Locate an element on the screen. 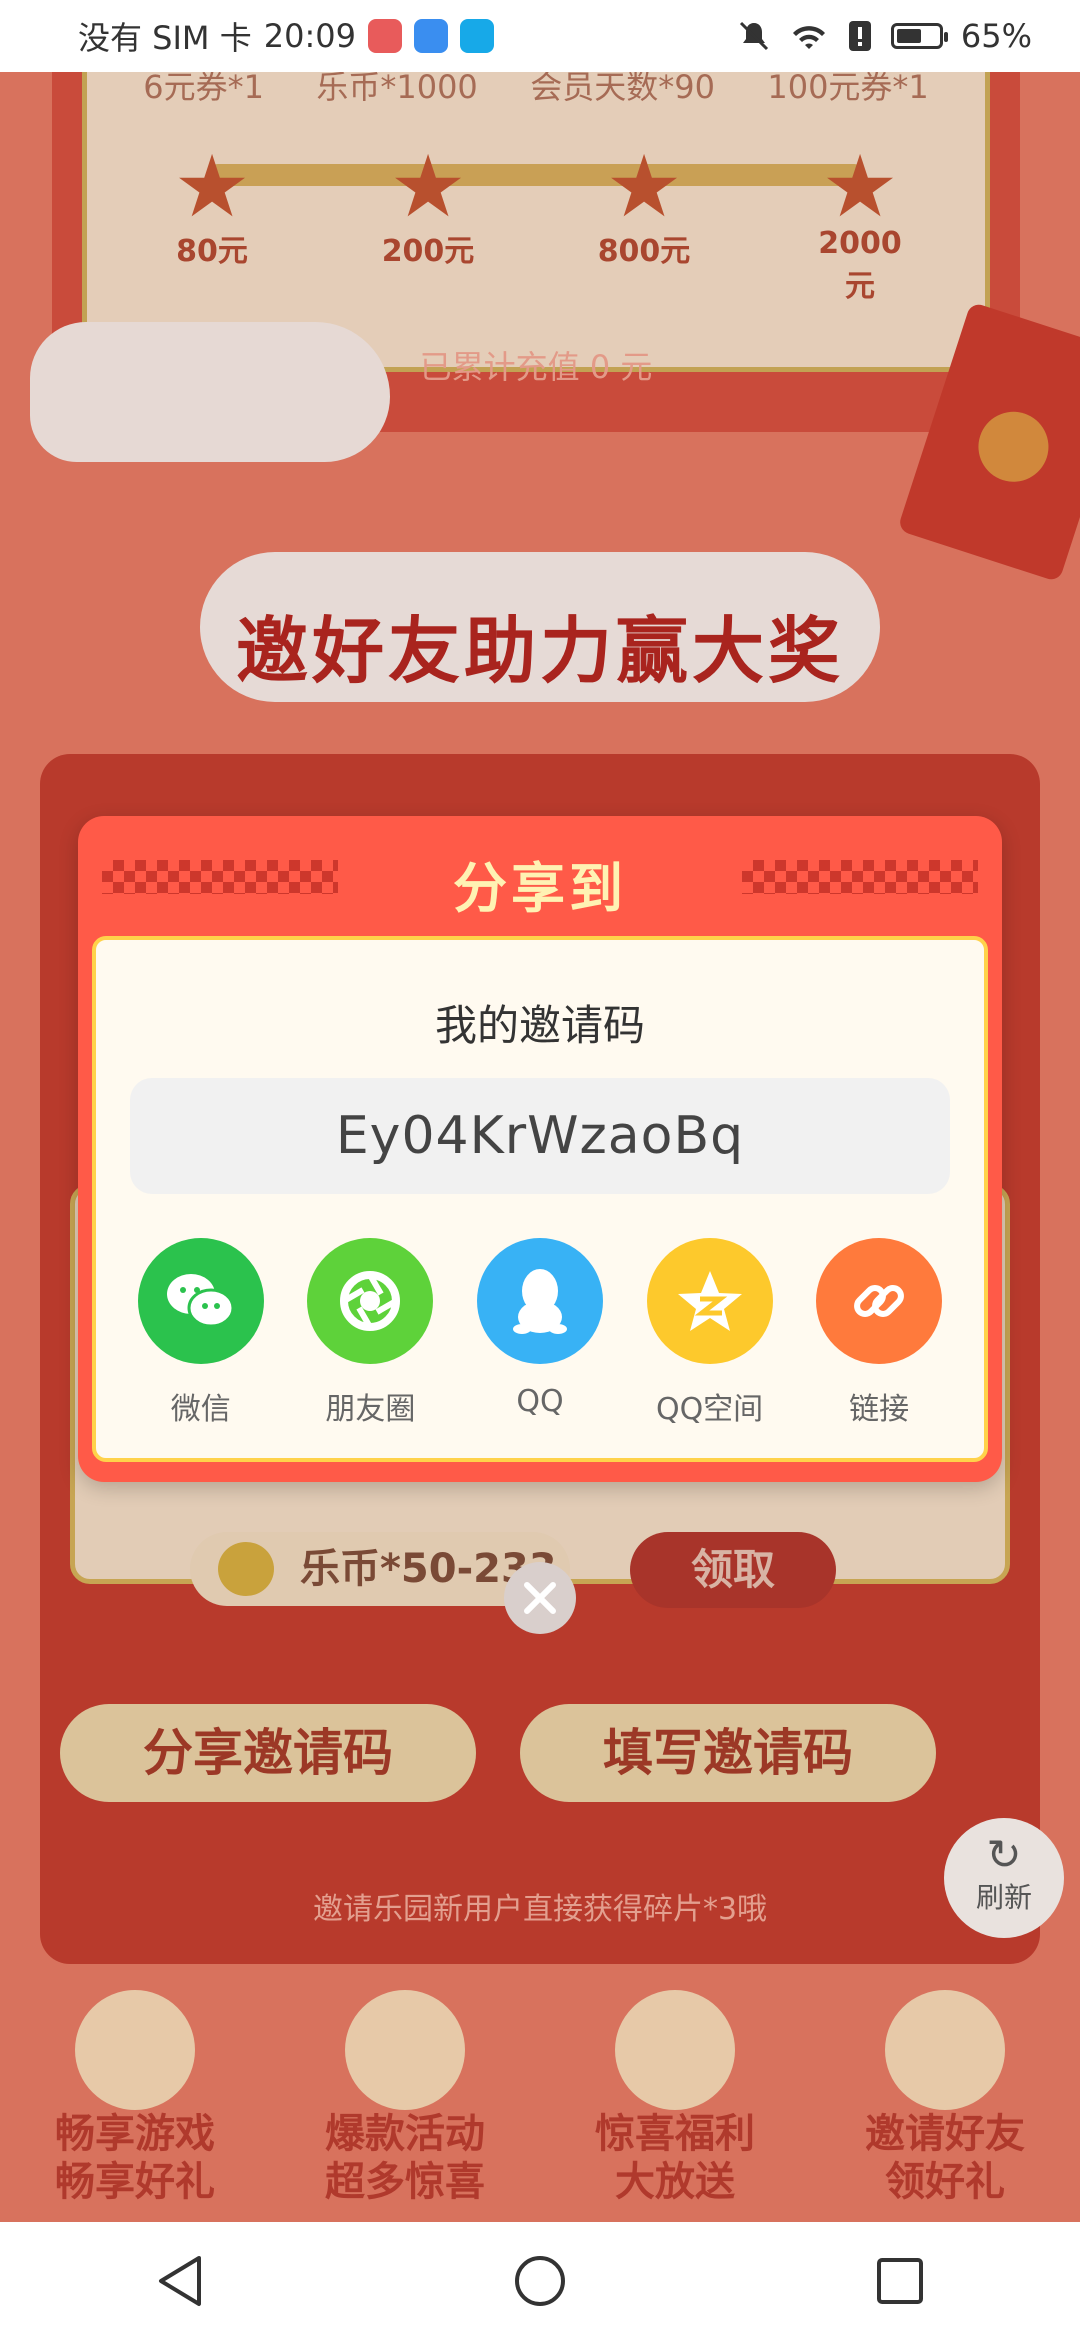 This screenshot has width=1080, height=2340. feature-item: 惊喜福利 大放送 is located at coordinates (675, 2100).